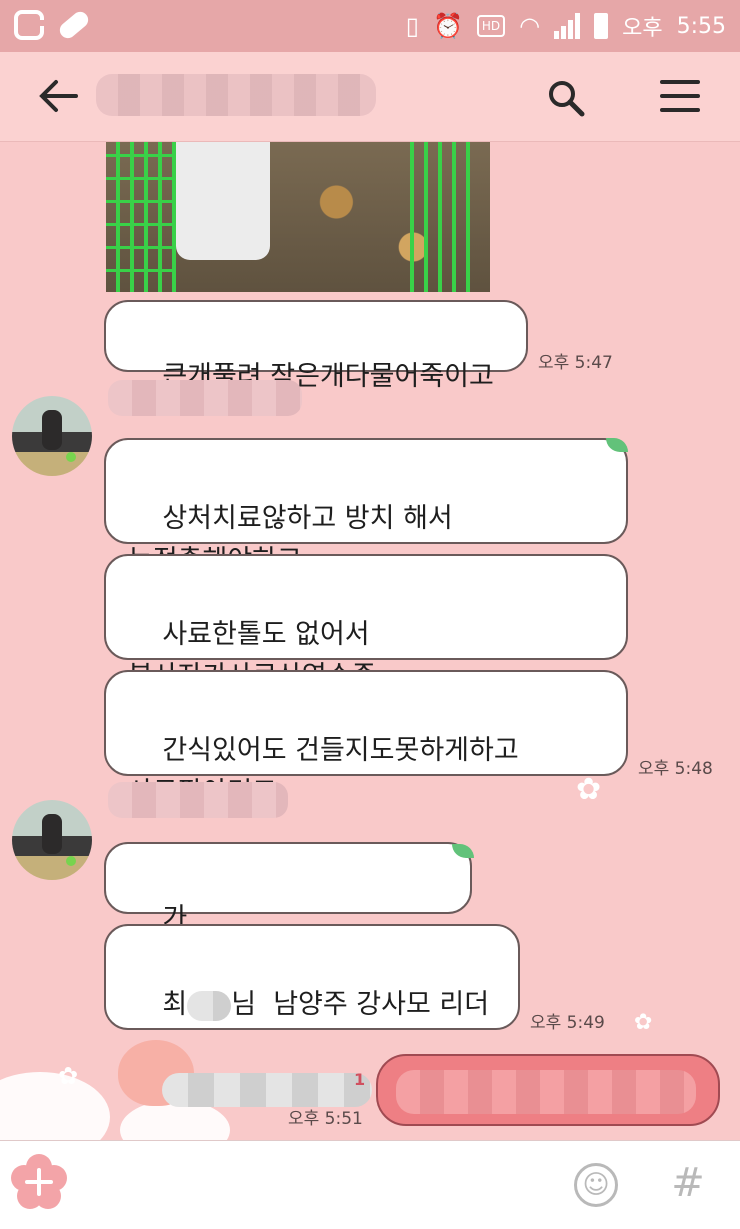 The width and height of the screenshot is (740, 1229). Describe the element at coordinates (701, 26) in the screenshot. I see `status-time: 5:55` at that location.